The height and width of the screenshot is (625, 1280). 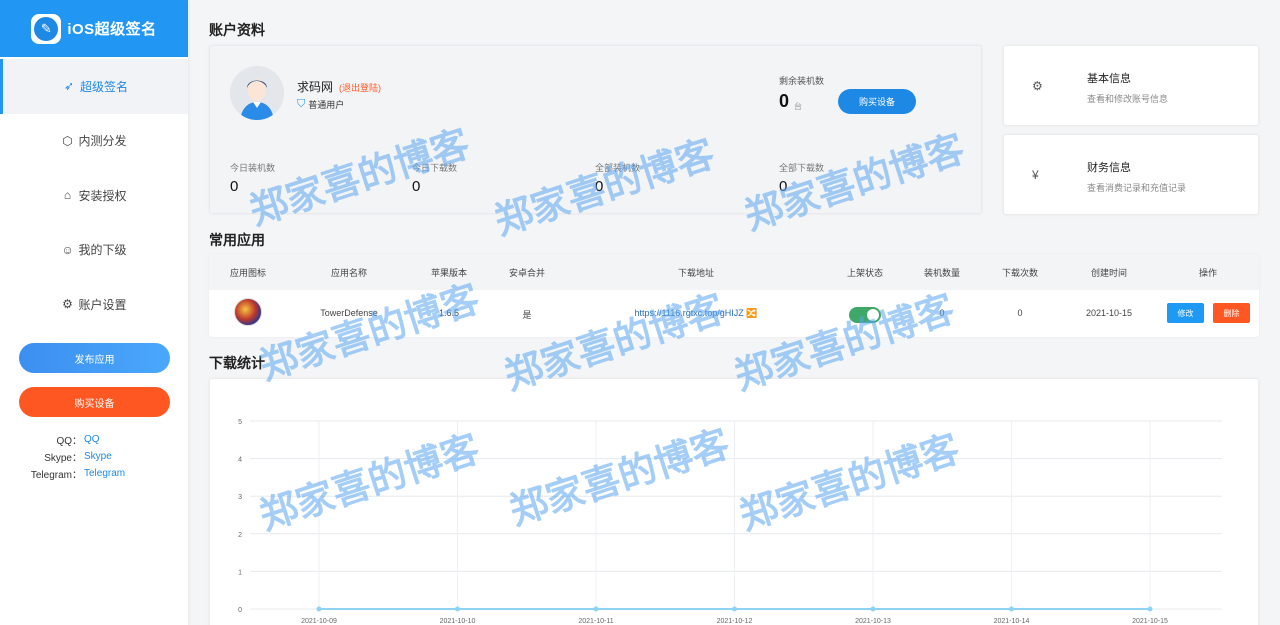 What do you see at coordinates (94, 358) in the screenshot?
I see `publish-app-button: 发布应用` at bounding box center [94, 358].